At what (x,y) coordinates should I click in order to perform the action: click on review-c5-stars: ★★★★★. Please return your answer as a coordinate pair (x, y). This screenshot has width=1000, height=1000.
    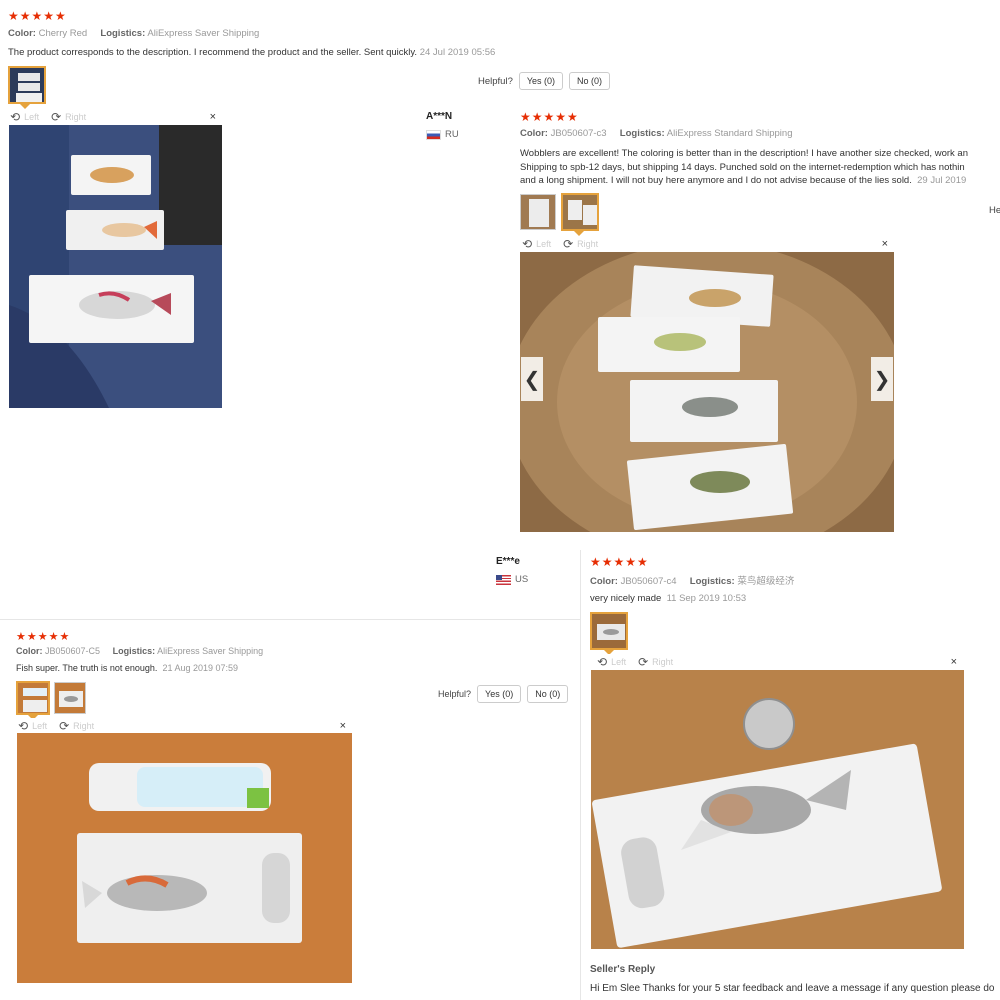
    Looking at the image, I should click on (43, 637).